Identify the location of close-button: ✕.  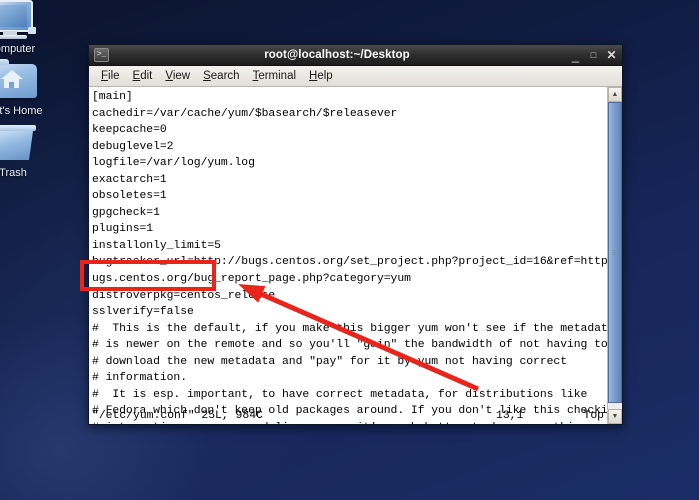
(611, 55).